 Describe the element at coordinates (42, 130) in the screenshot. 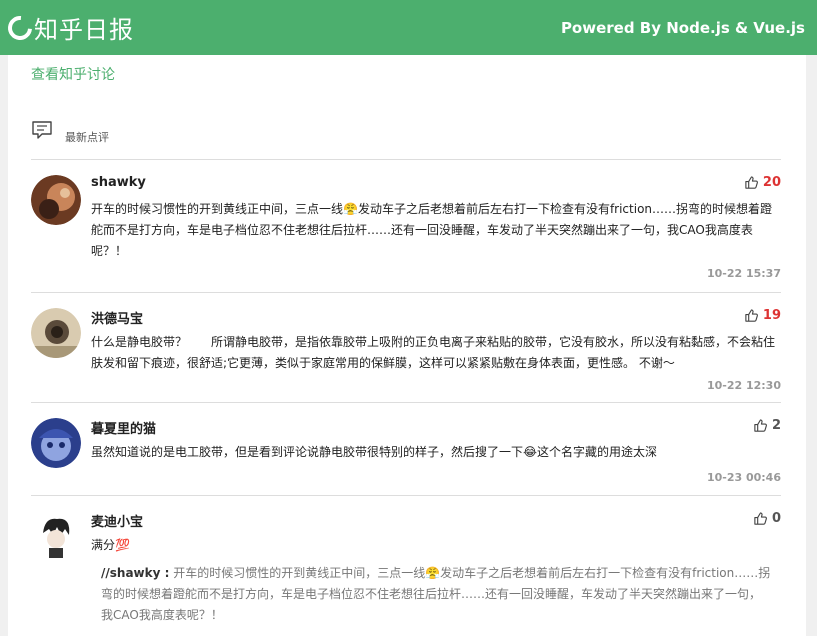

I see `comment-bubble-icon` at that location.